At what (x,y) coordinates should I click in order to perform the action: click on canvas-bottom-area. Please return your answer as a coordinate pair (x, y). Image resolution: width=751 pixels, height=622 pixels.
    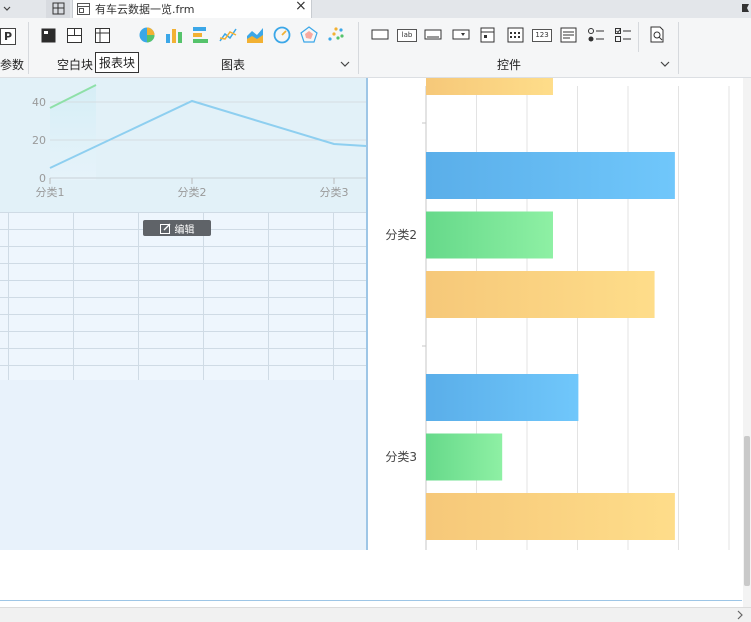
    Looking at the image, I should click on (371, 575).